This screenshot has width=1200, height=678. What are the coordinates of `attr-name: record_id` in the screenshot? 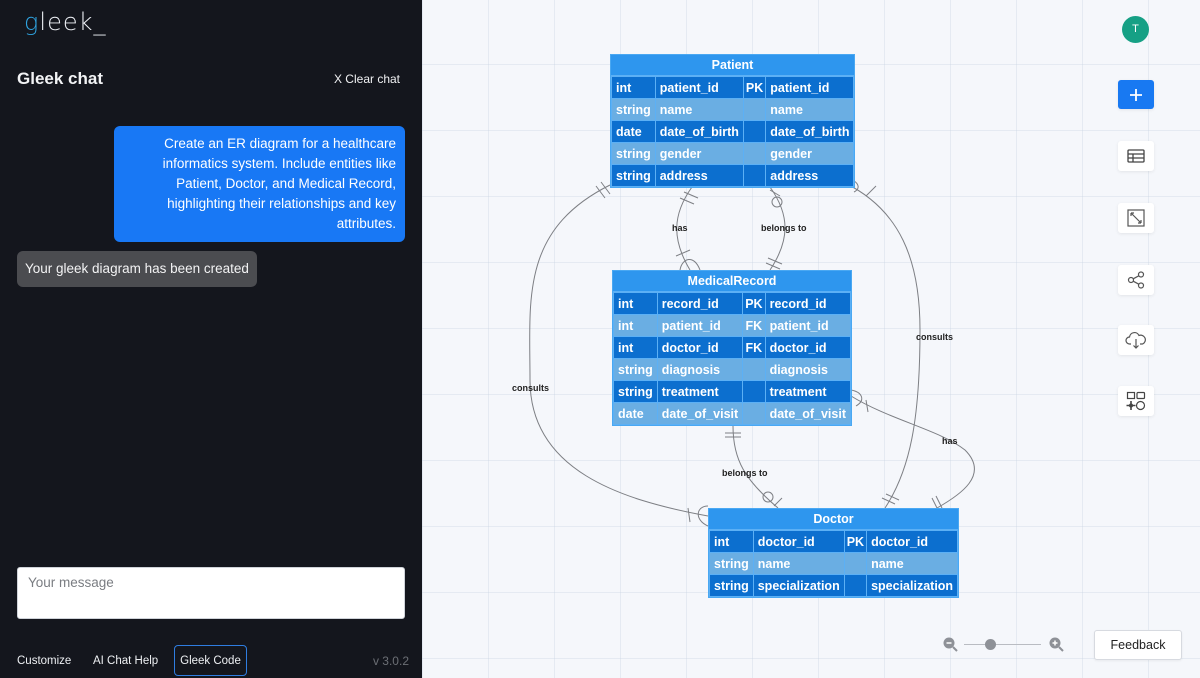 It's located at (700, 303).